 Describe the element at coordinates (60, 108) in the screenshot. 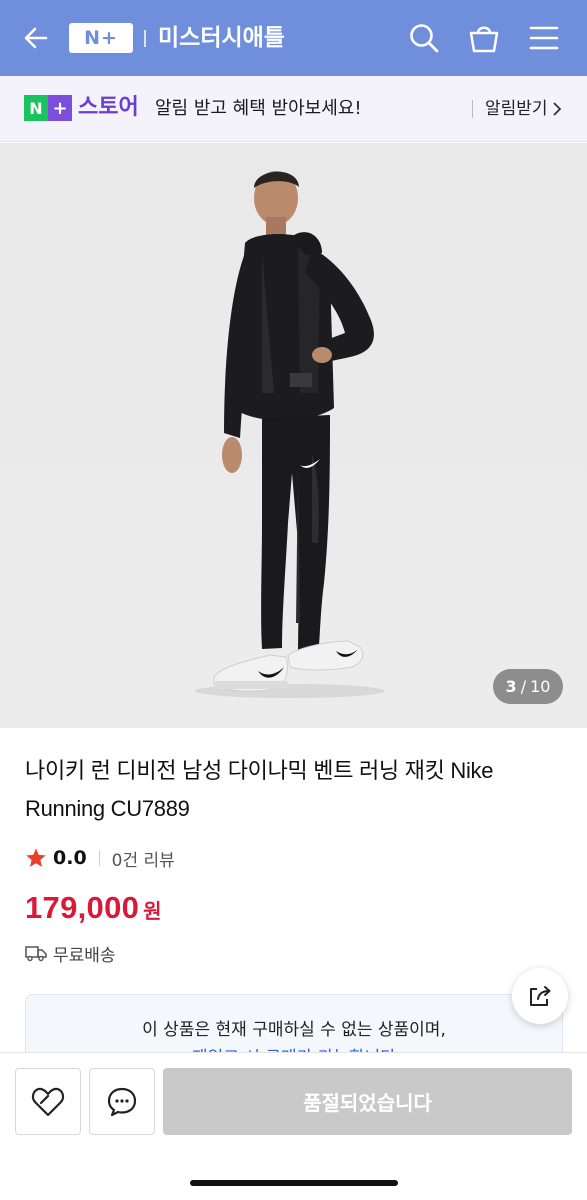

I see `logo-plus: +` at that location.